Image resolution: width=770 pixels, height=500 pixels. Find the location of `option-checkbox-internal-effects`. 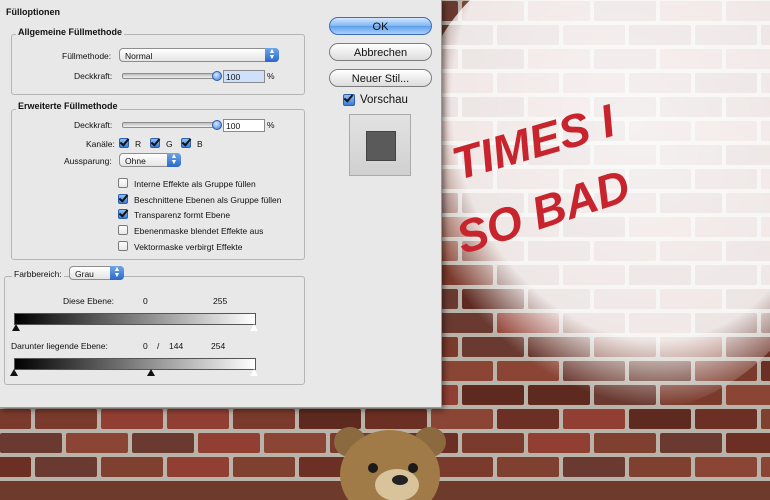

option-checkbox-internal-effects is located at coordinates (123, 183).